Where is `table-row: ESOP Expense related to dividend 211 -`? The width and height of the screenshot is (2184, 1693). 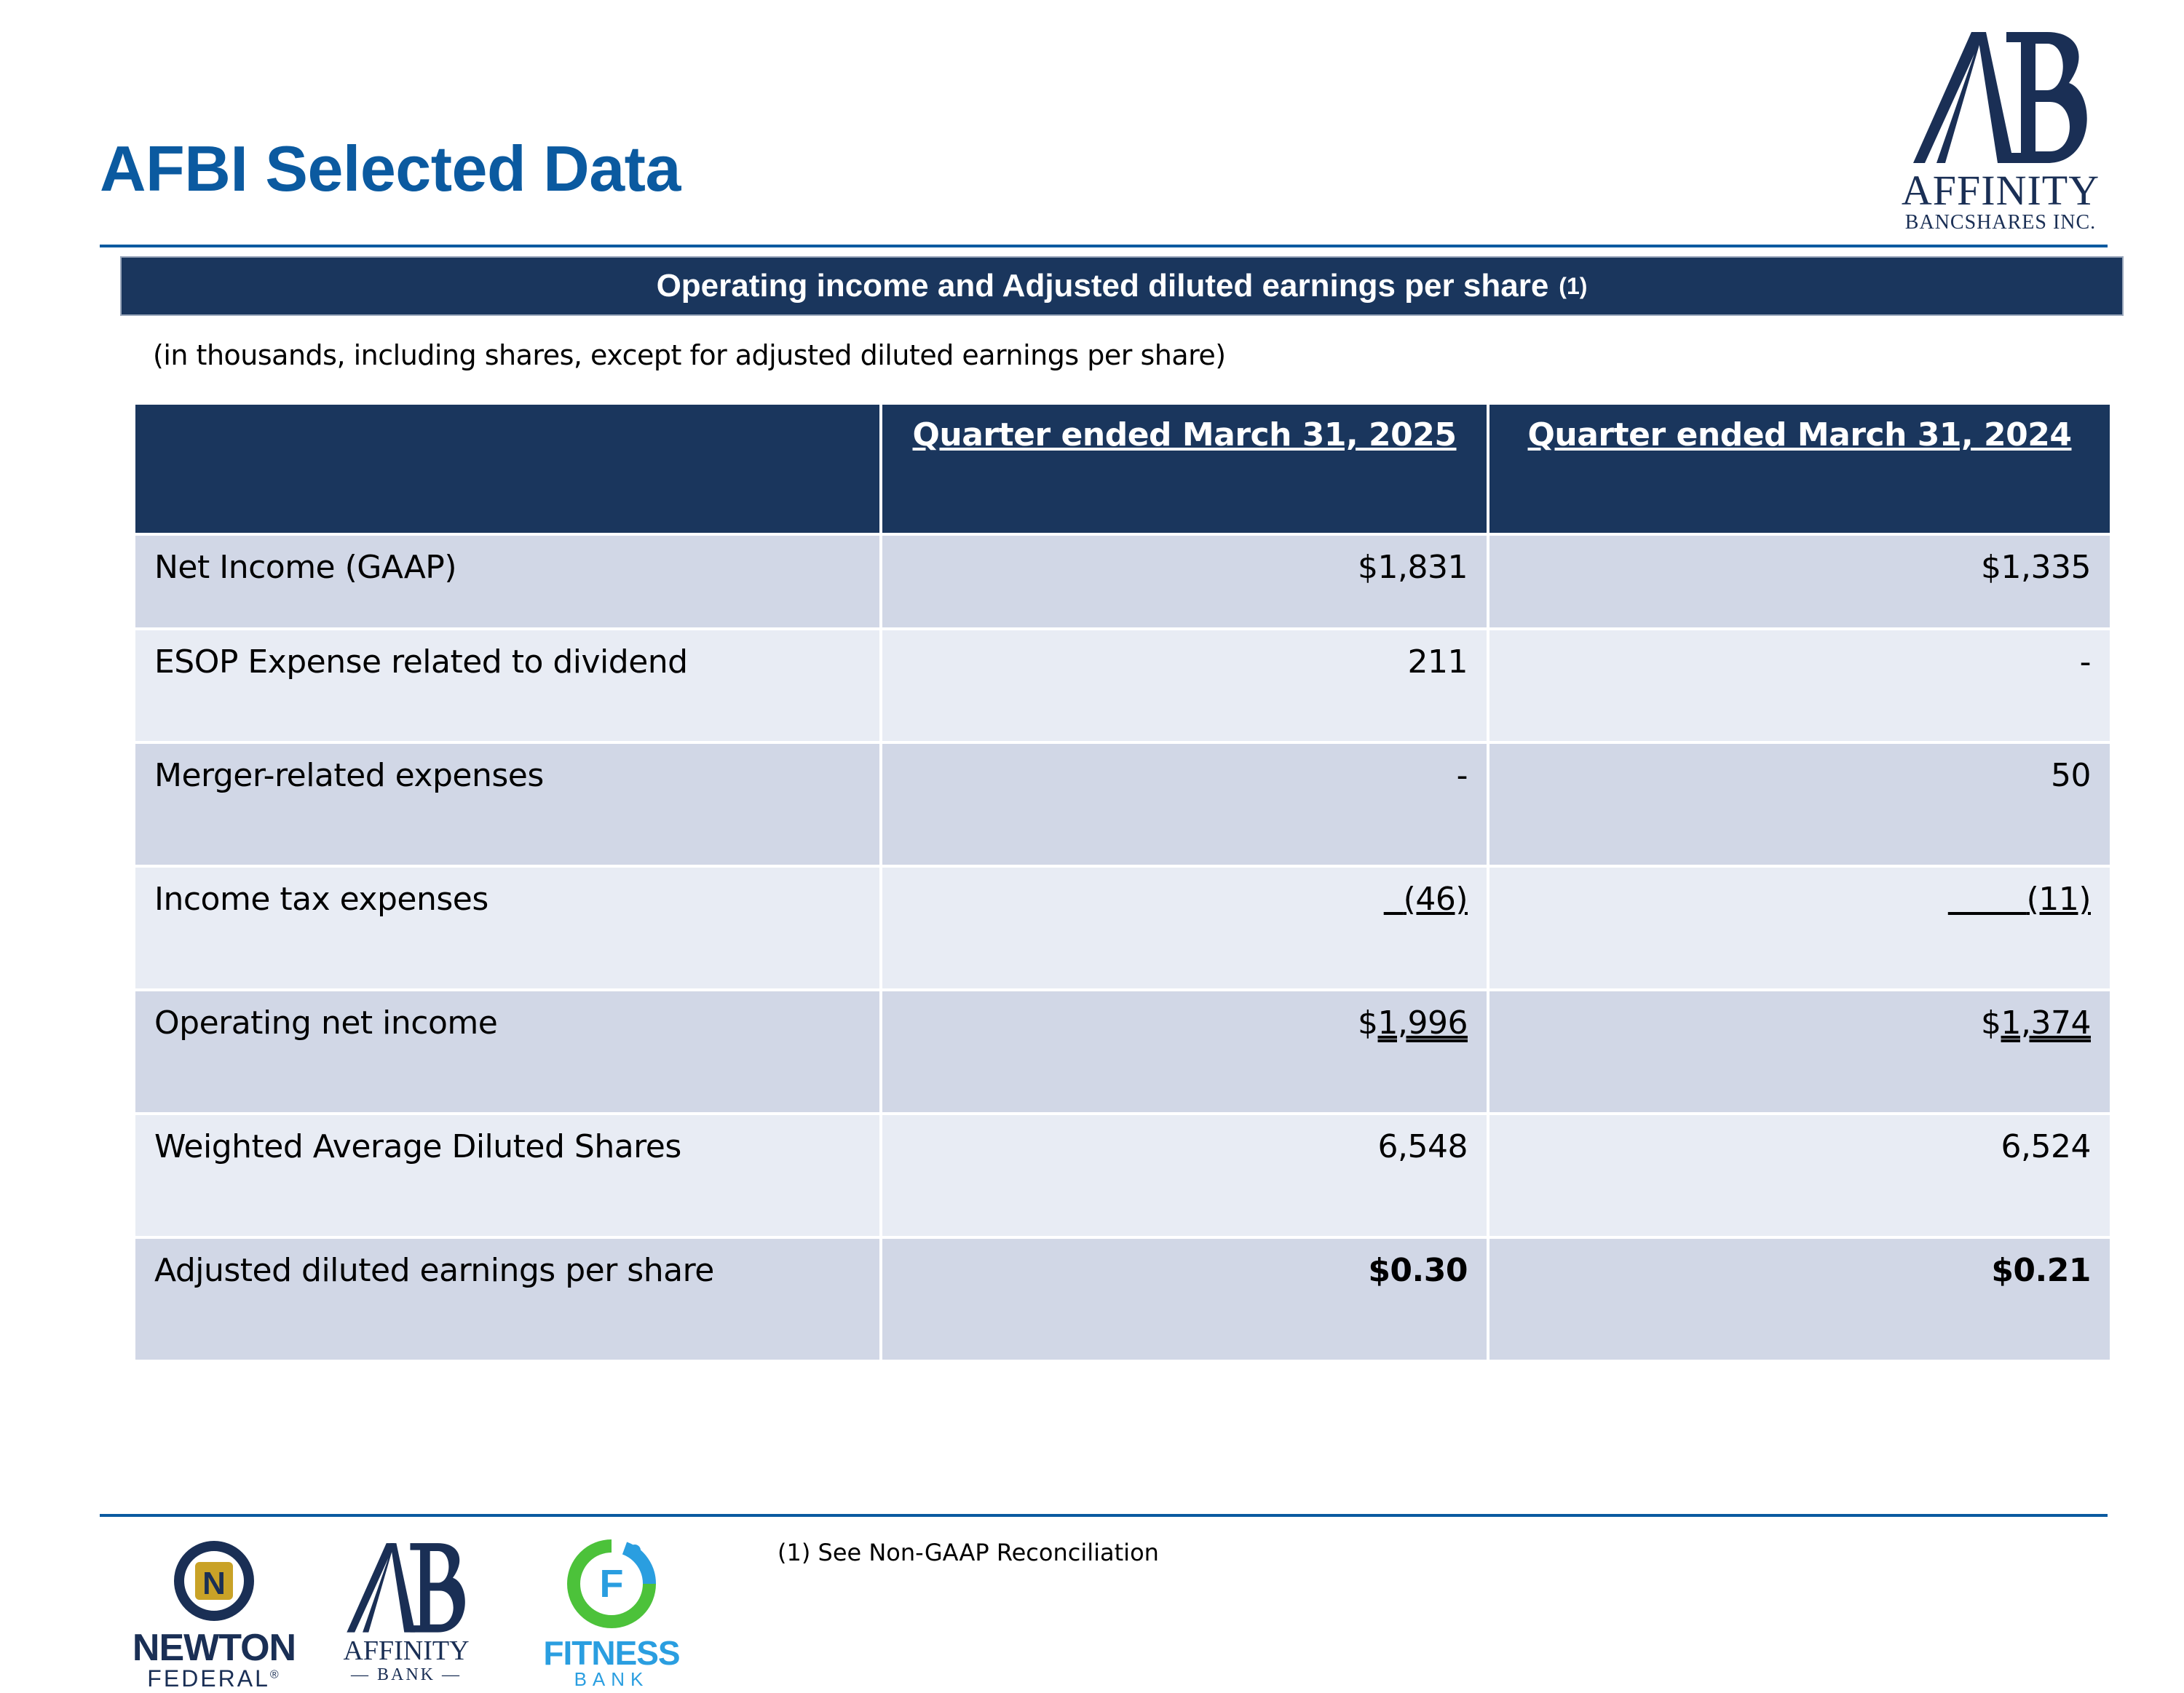
table-row: ESOP Expense related to dividend 211 - is located at coordinates (1122, 686).